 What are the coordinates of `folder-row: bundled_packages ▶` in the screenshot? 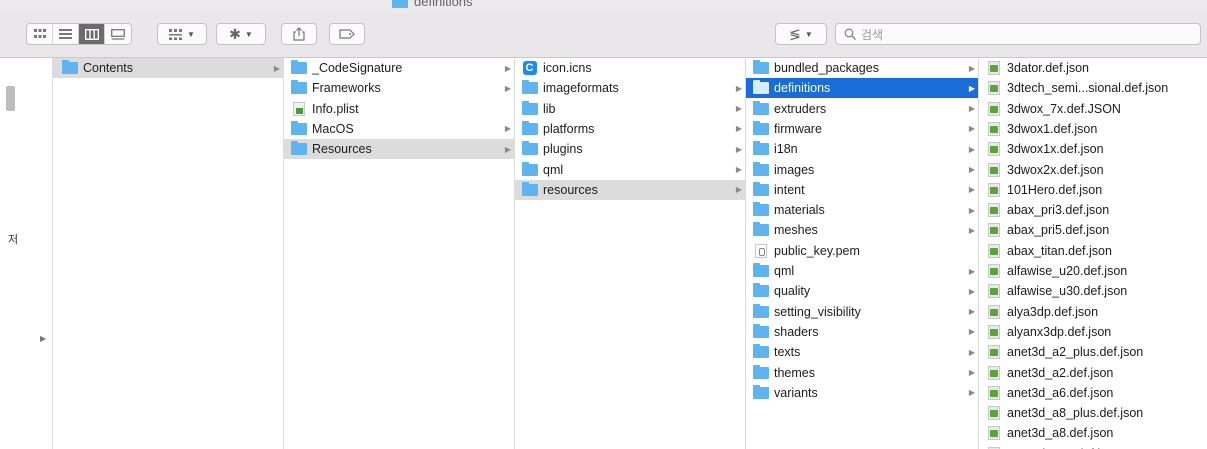 It's located at (862, 68).